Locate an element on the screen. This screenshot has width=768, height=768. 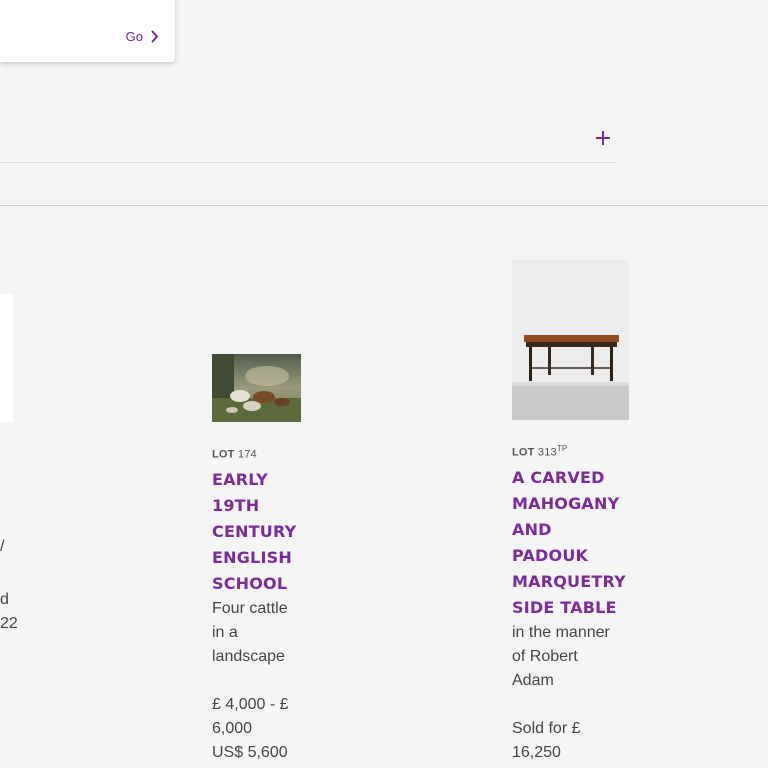
lot-price: £ 4,000 - £ 6,000 US$ 5,600 is located at coordinates (250, 728).